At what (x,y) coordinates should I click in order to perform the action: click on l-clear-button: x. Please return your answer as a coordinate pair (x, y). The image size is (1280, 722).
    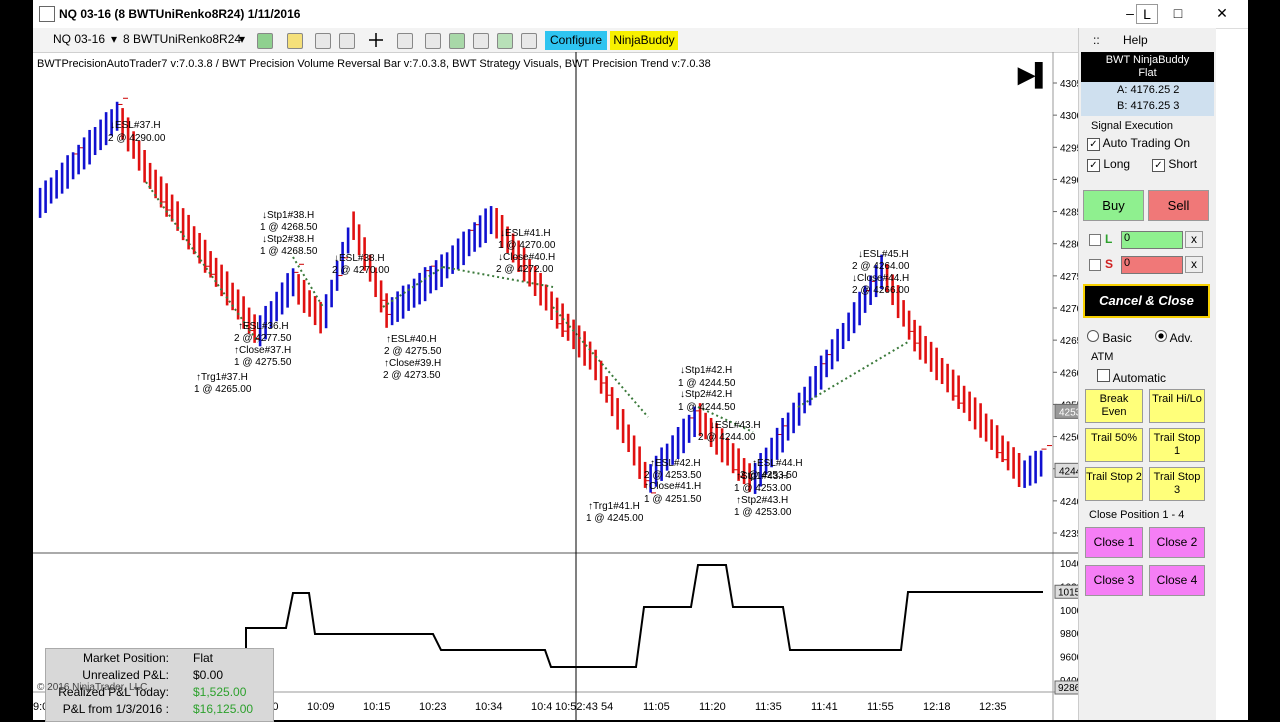
    Looking at the image, I should click on (1194, 239).